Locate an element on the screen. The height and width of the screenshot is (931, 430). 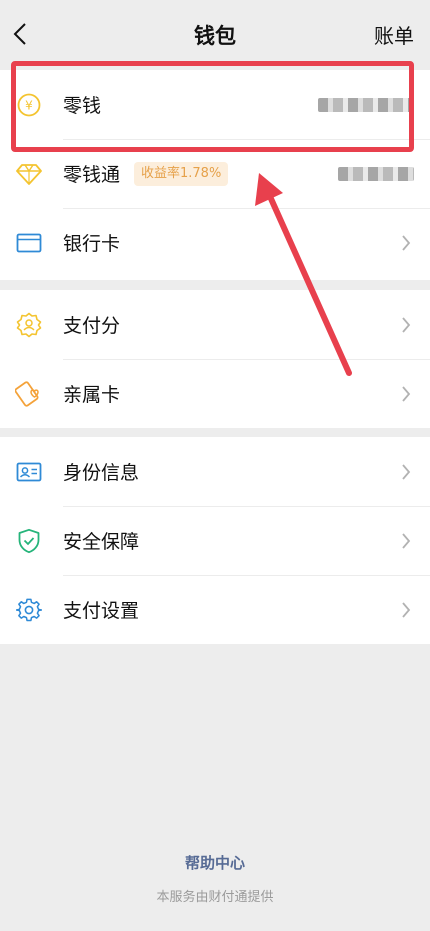
page-title: 钱包 is located at coordinates (215, 36).